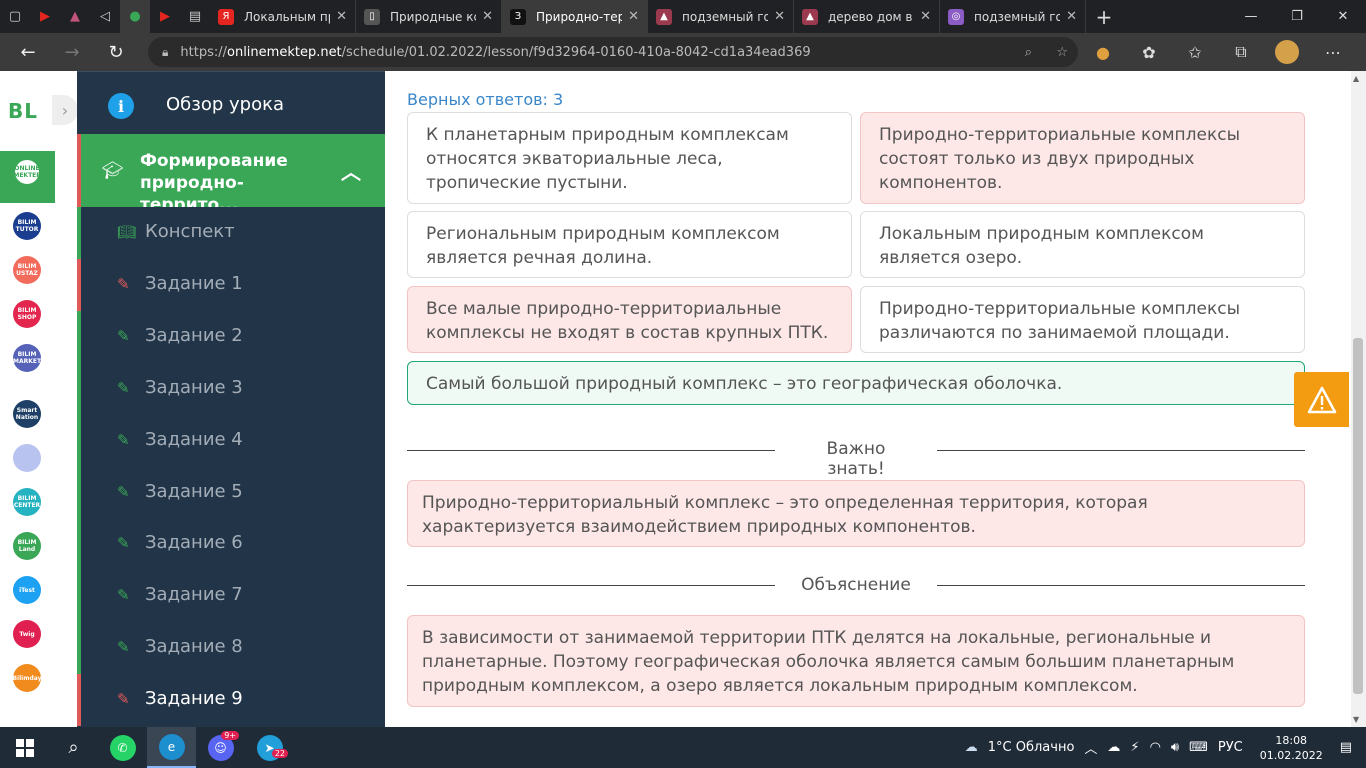  Describe the element at coordinates (15, 16) in the screenshot. I see `tab-actions-icon: ▢` at that location.